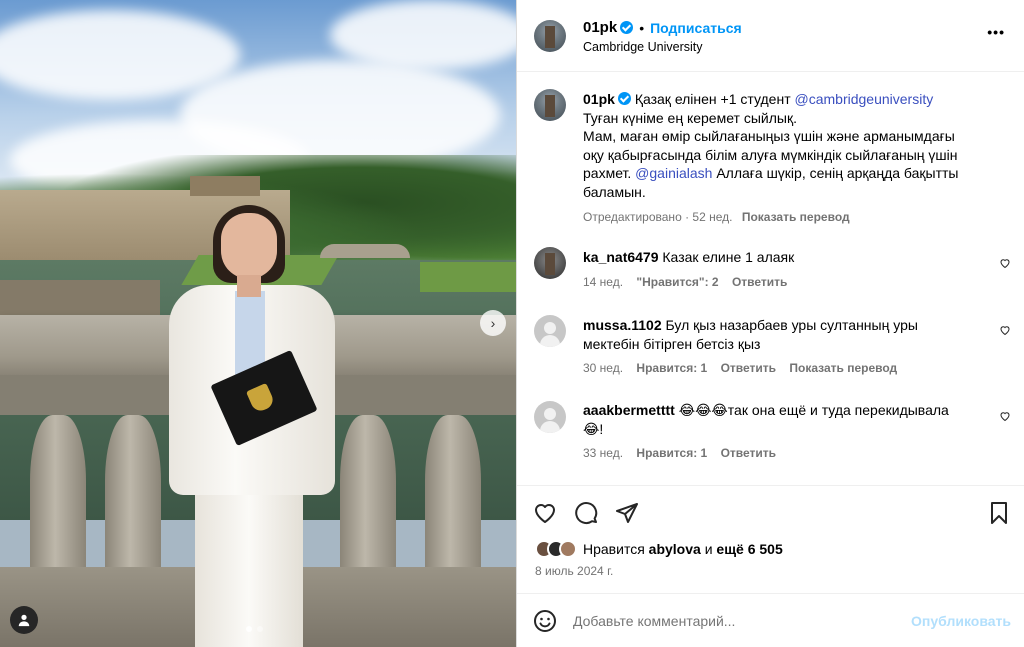 Image resolution: width=1024 pixels, height=647 pixels. I want to click on emoji-icon, so click(545, 621).